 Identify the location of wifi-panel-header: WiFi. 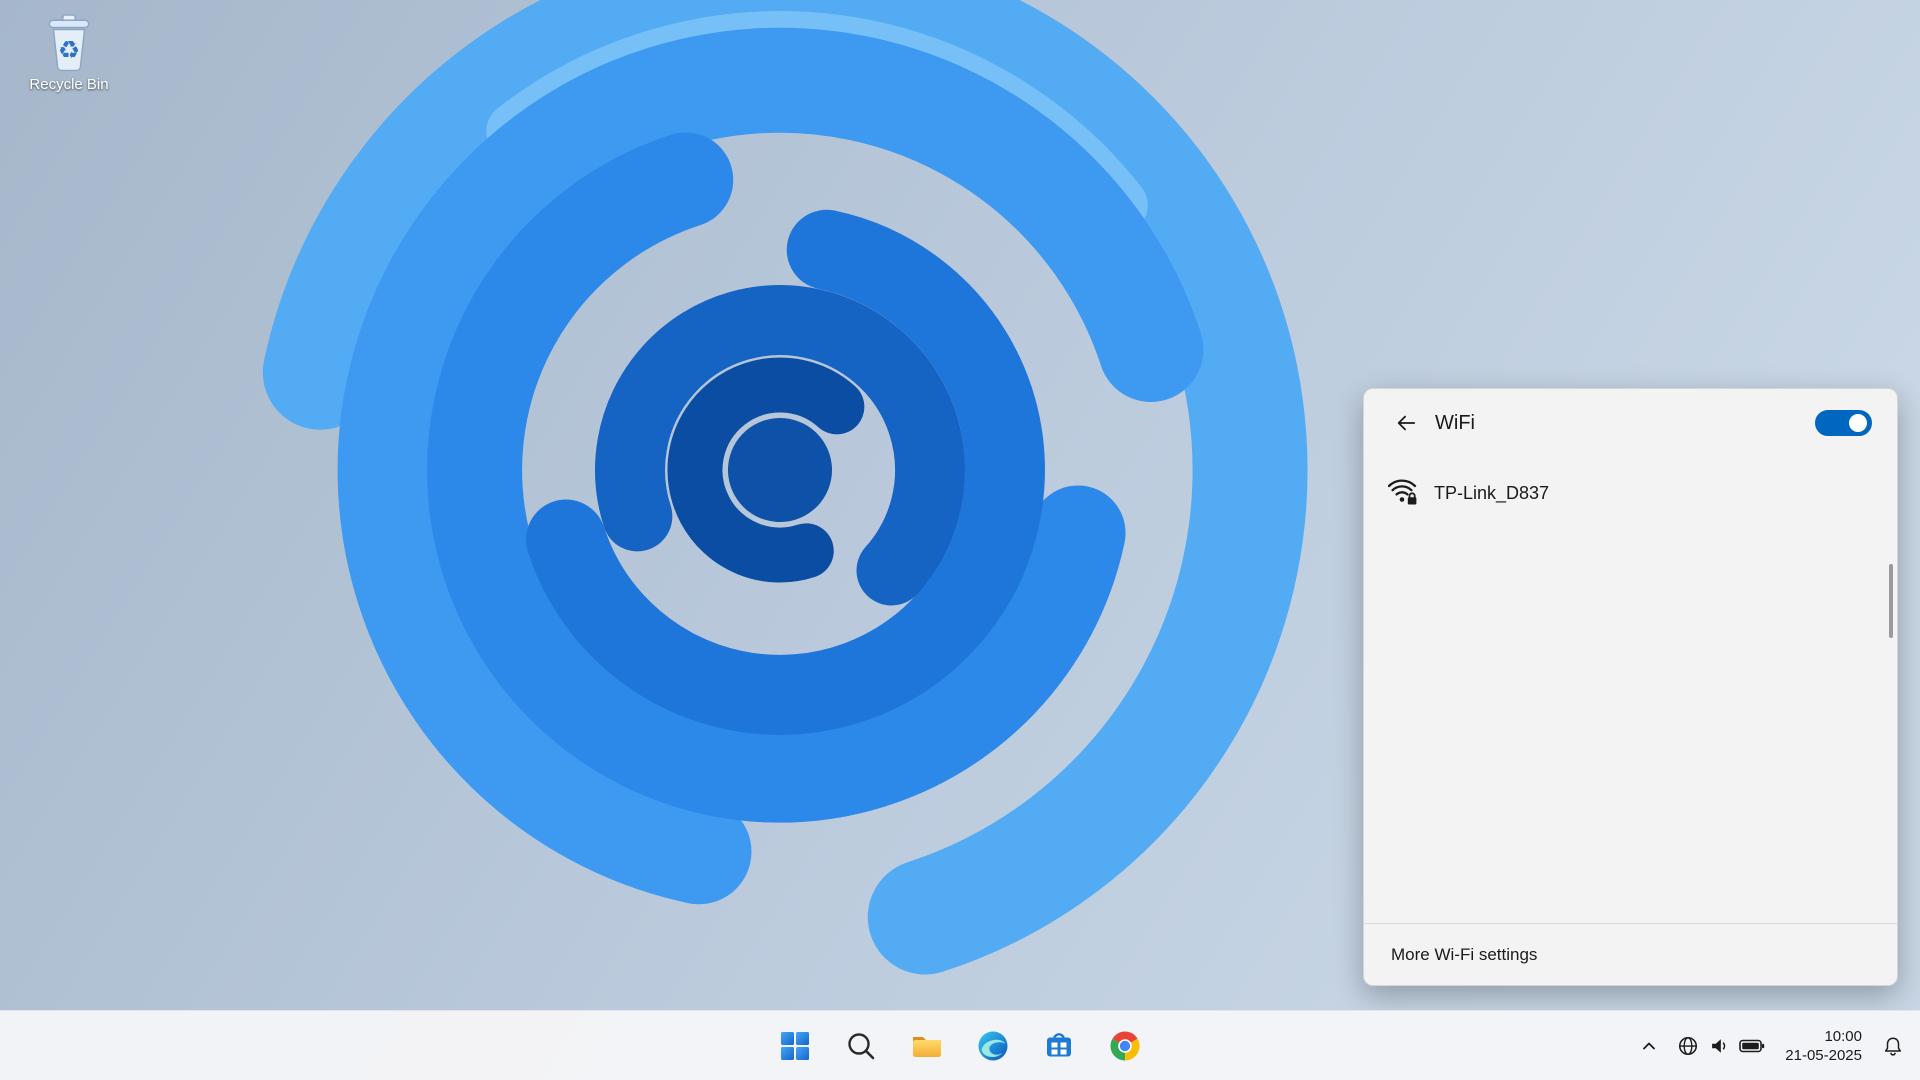
(1630, 423).